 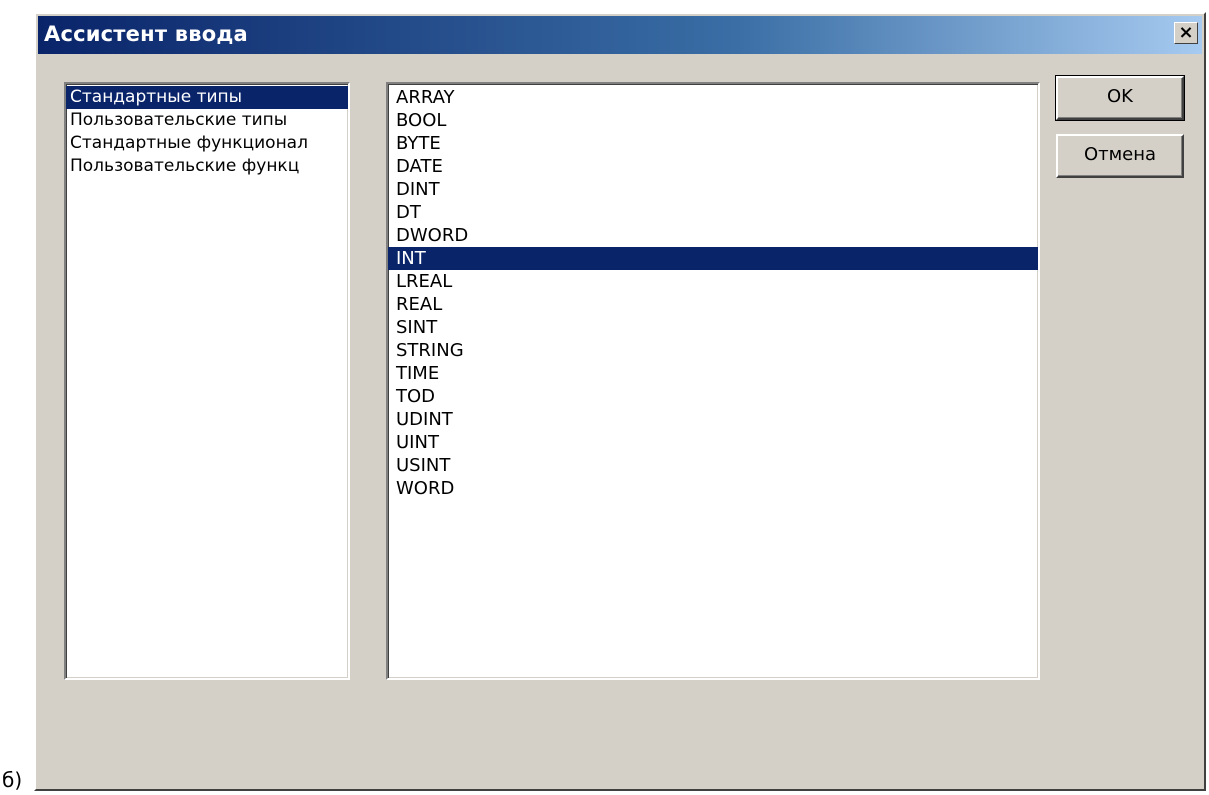 What do you see at coordinates (1120, 98) in the screenshot?
I see `ok-button: OK` at bounding box center [1120, 98].